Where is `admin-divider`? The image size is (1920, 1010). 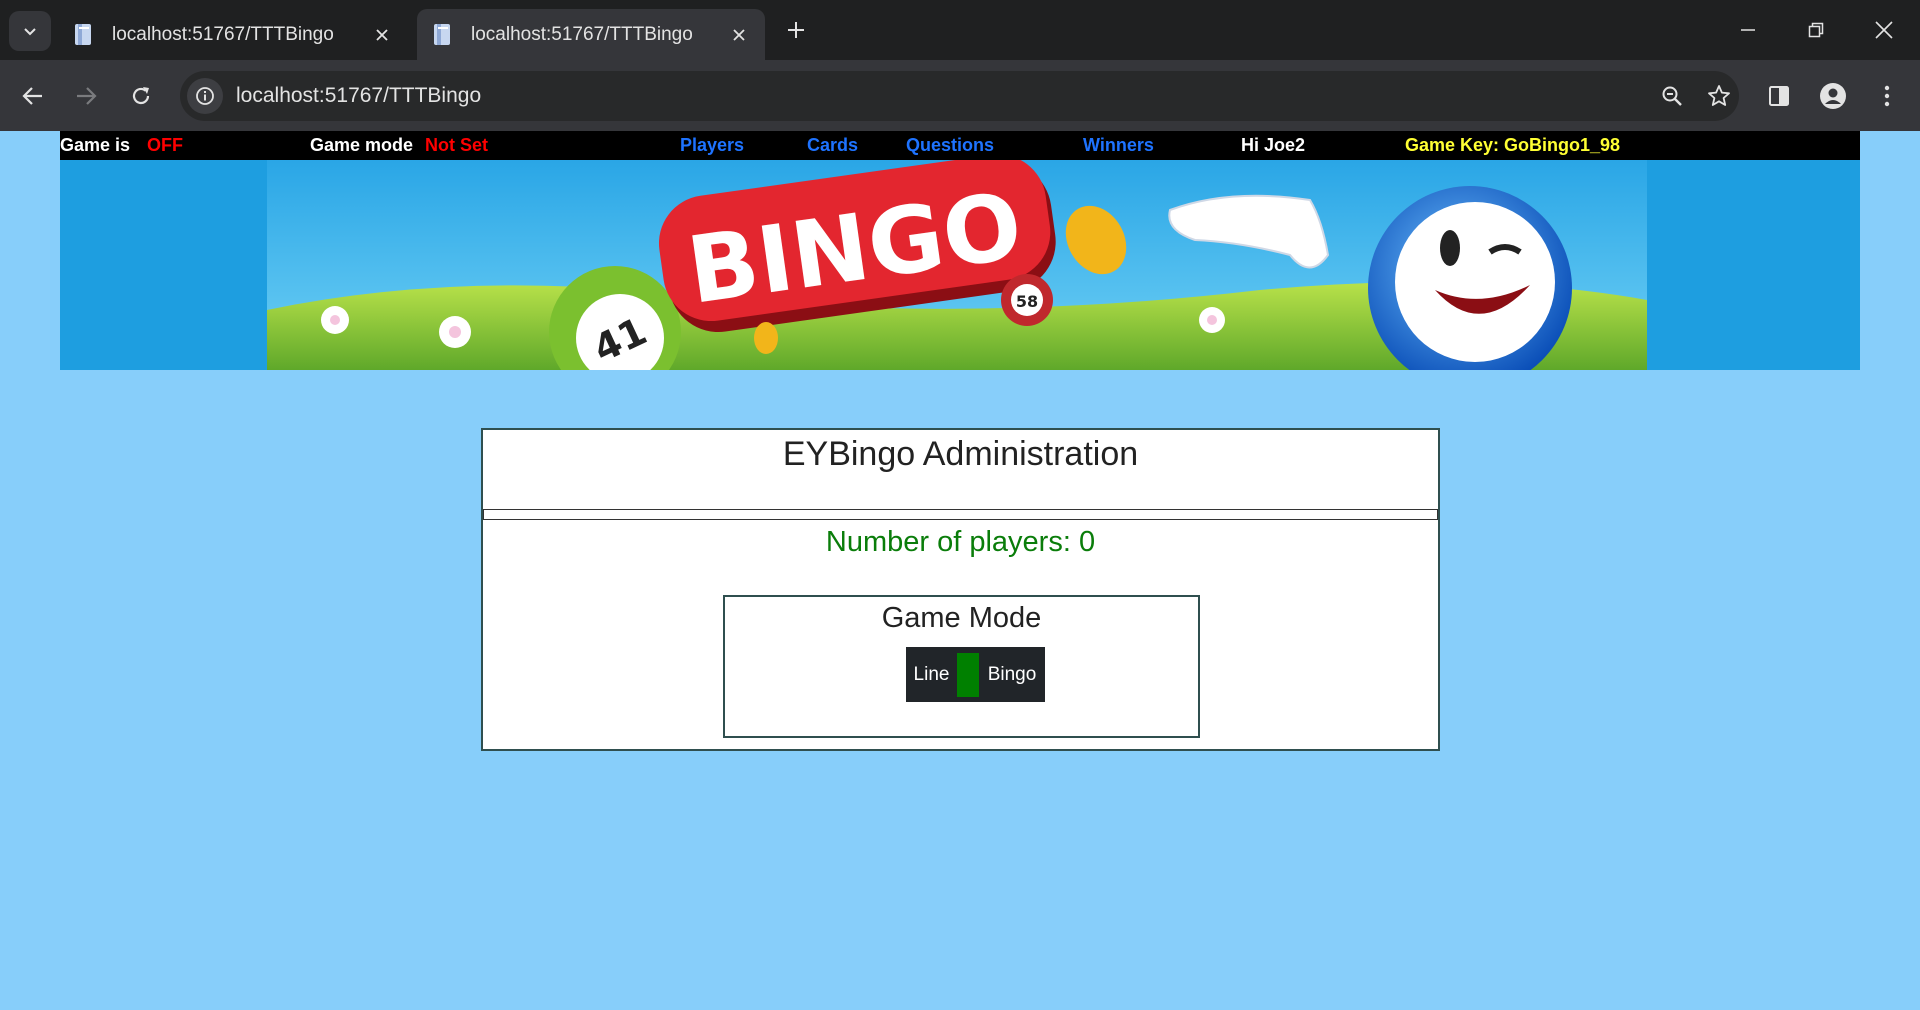 admin-divider is located at coordinates (960, 514).